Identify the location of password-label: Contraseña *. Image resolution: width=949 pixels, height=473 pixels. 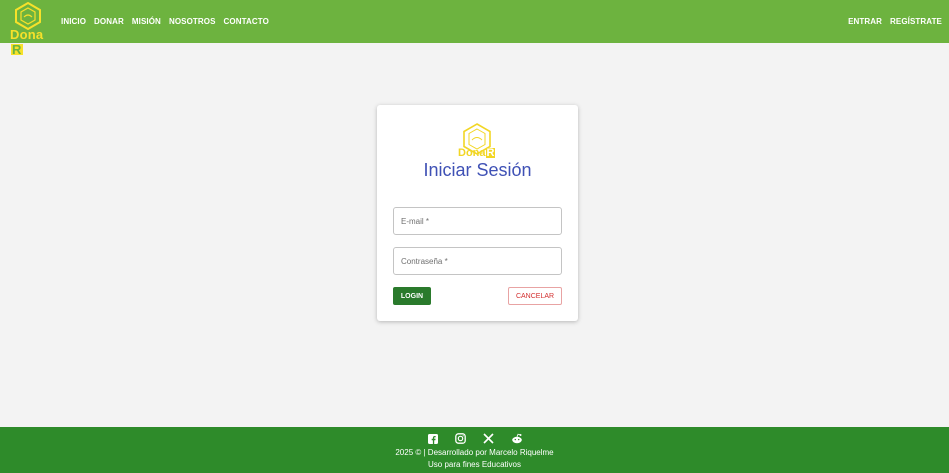
(424, 261).